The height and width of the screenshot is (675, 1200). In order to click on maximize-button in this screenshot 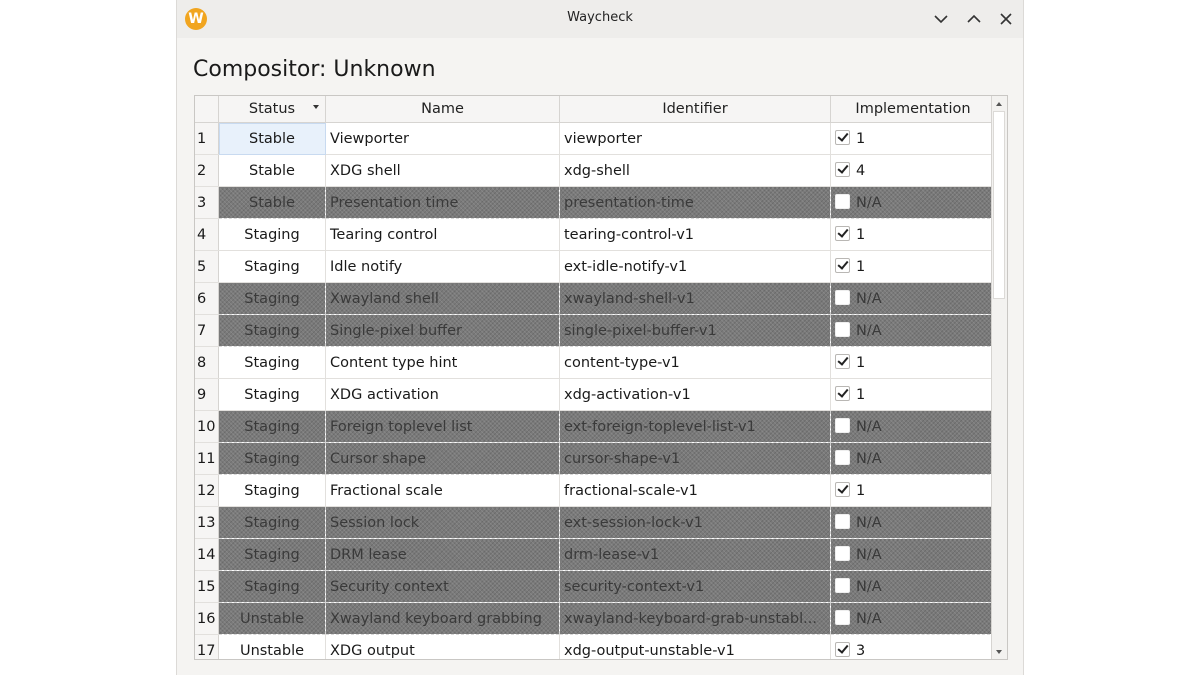, I will do `click(974, 19)`.